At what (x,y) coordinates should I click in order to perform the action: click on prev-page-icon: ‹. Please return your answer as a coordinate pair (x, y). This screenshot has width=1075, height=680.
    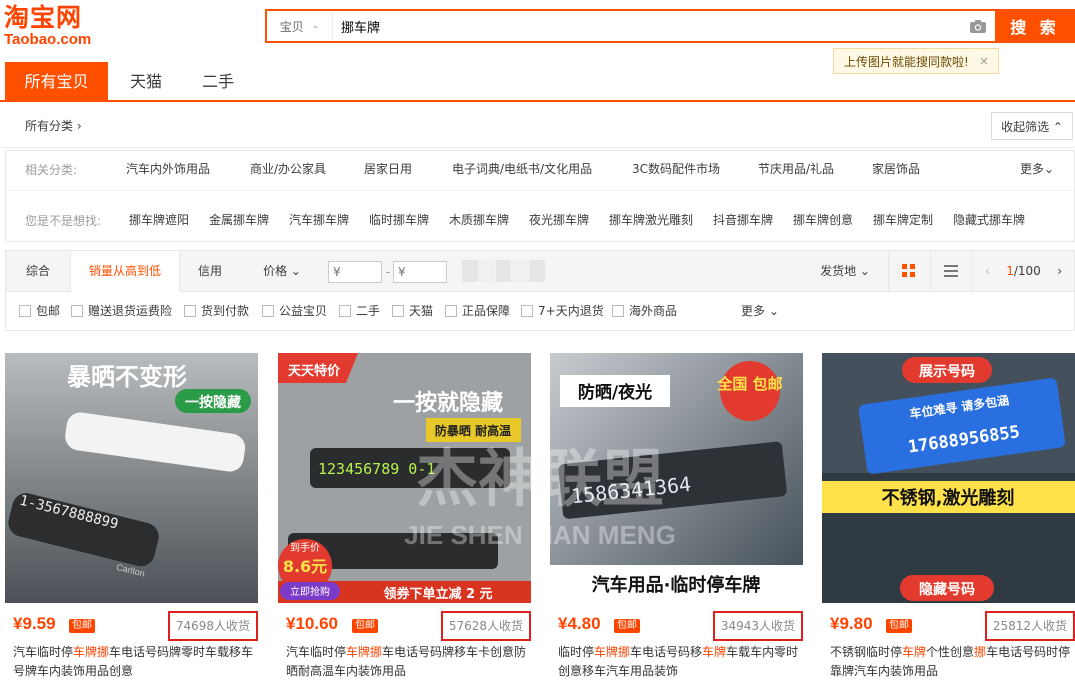
    Looking at the image, I should click on (987, 271).